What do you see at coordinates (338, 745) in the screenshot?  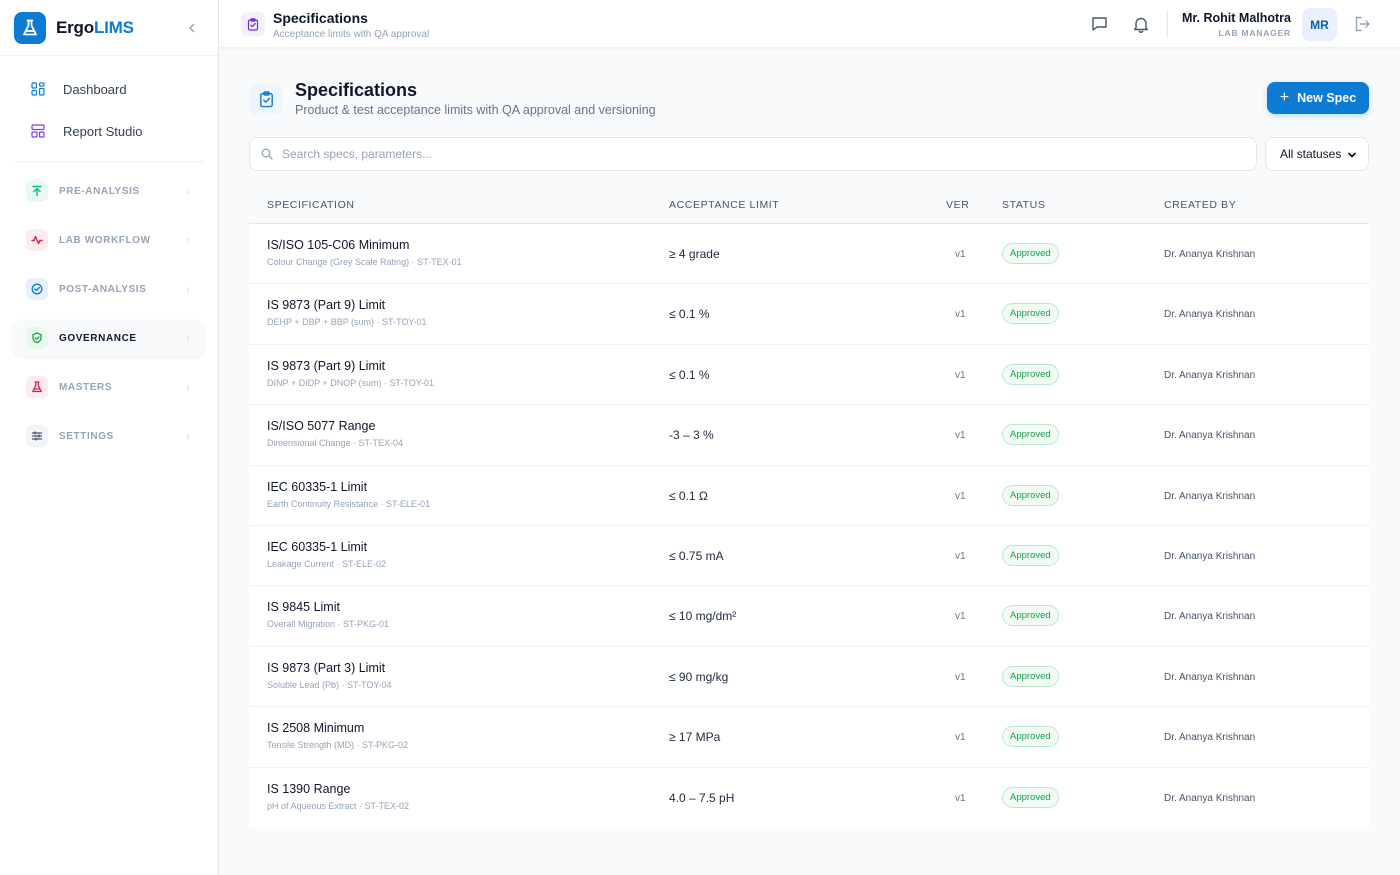 I see `spec-meta: Tensile Strength (MD) · ST-PKG-02` at bounding box center [338, 745].